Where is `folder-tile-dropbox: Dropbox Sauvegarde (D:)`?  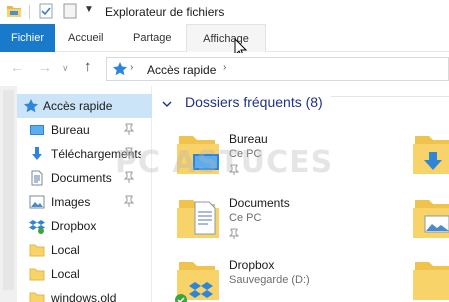 folder-tile-dropbox: Dropbox Sauvegarde (D:) is located at coordinates (263, 279).